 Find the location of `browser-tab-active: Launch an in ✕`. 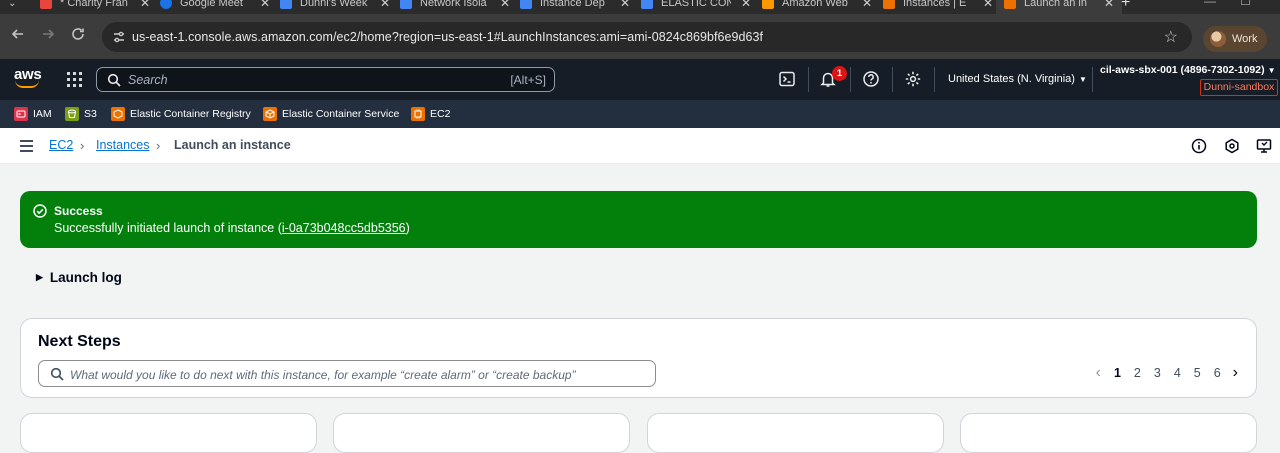

browser-tab-active: Launch an in ✕ is located at coordinates (1059, 7).